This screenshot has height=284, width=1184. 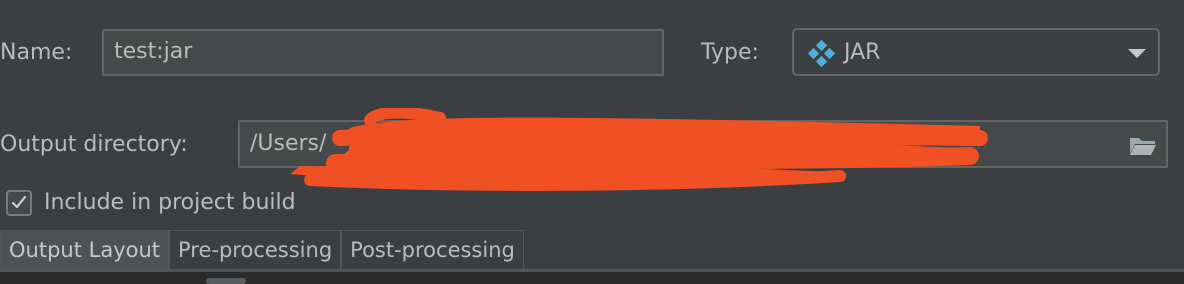 What do you see at coordinates (703, 144) in the screenshot?
I see `output-directory-input: /Users/` at bounding box center [703, 144].